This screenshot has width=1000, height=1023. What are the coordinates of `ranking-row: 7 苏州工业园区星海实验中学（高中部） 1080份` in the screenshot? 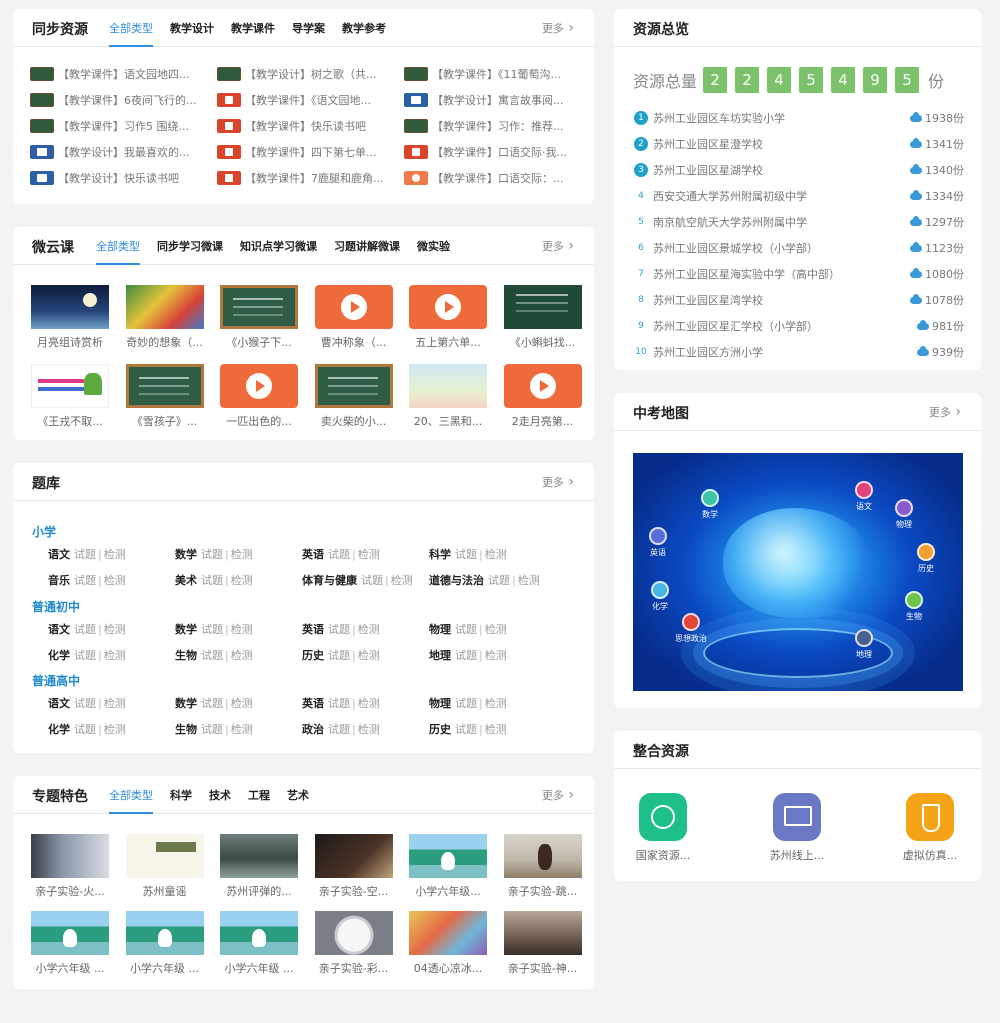 It's located at (799, 274).